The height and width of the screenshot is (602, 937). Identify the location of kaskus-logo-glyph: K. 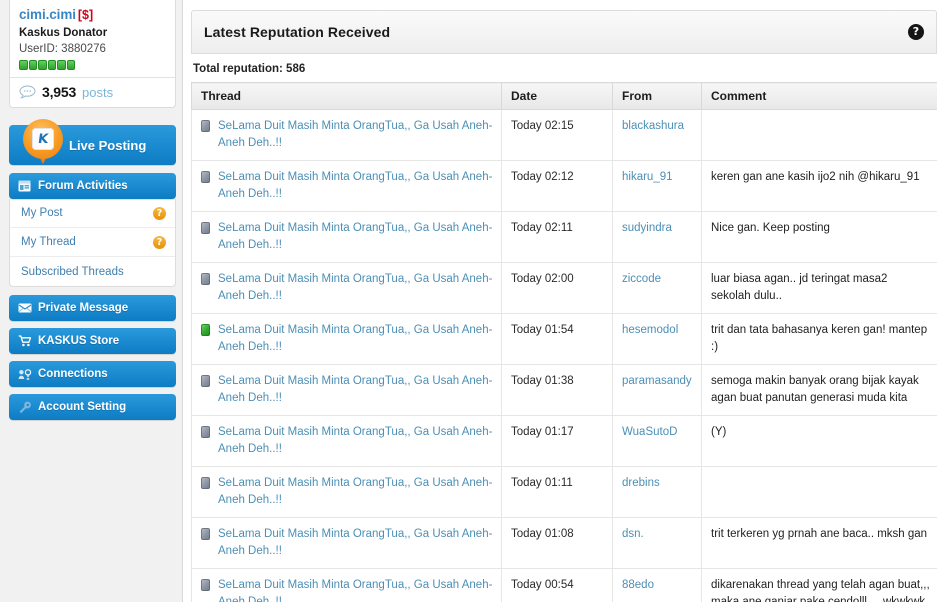
(43, 139).